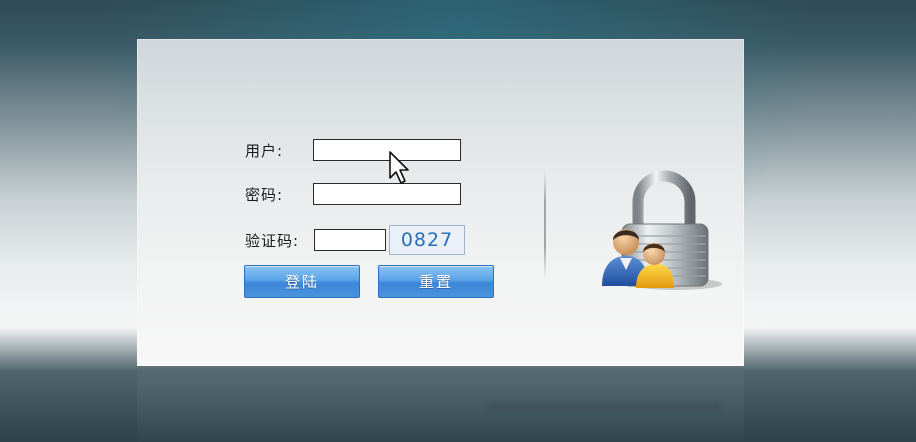 Image resolution: width=916 pixels, height=442 pixels. Describe the element at coordinates (399, 167) in the screenshot. I see `mouse-pointer-icon` at that location.